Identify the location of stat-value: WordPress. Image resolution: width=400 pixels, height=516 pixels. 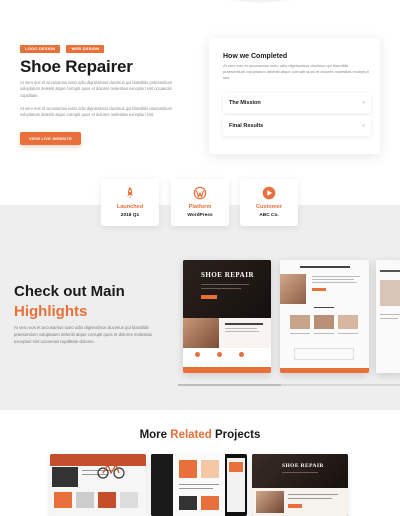
(200, 215).